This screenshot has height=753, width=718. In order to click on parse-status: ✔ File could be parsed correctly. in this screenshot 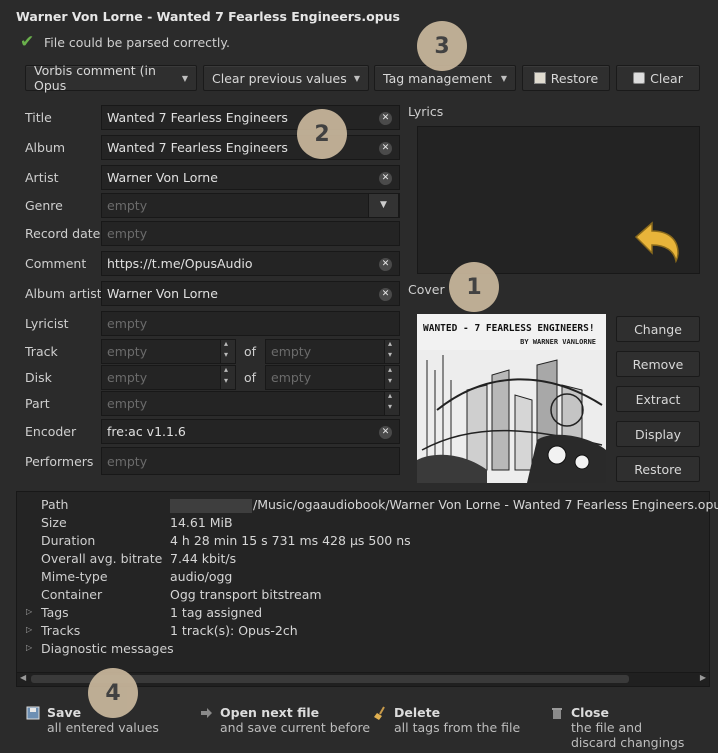, I will do `click(125, 42)`.